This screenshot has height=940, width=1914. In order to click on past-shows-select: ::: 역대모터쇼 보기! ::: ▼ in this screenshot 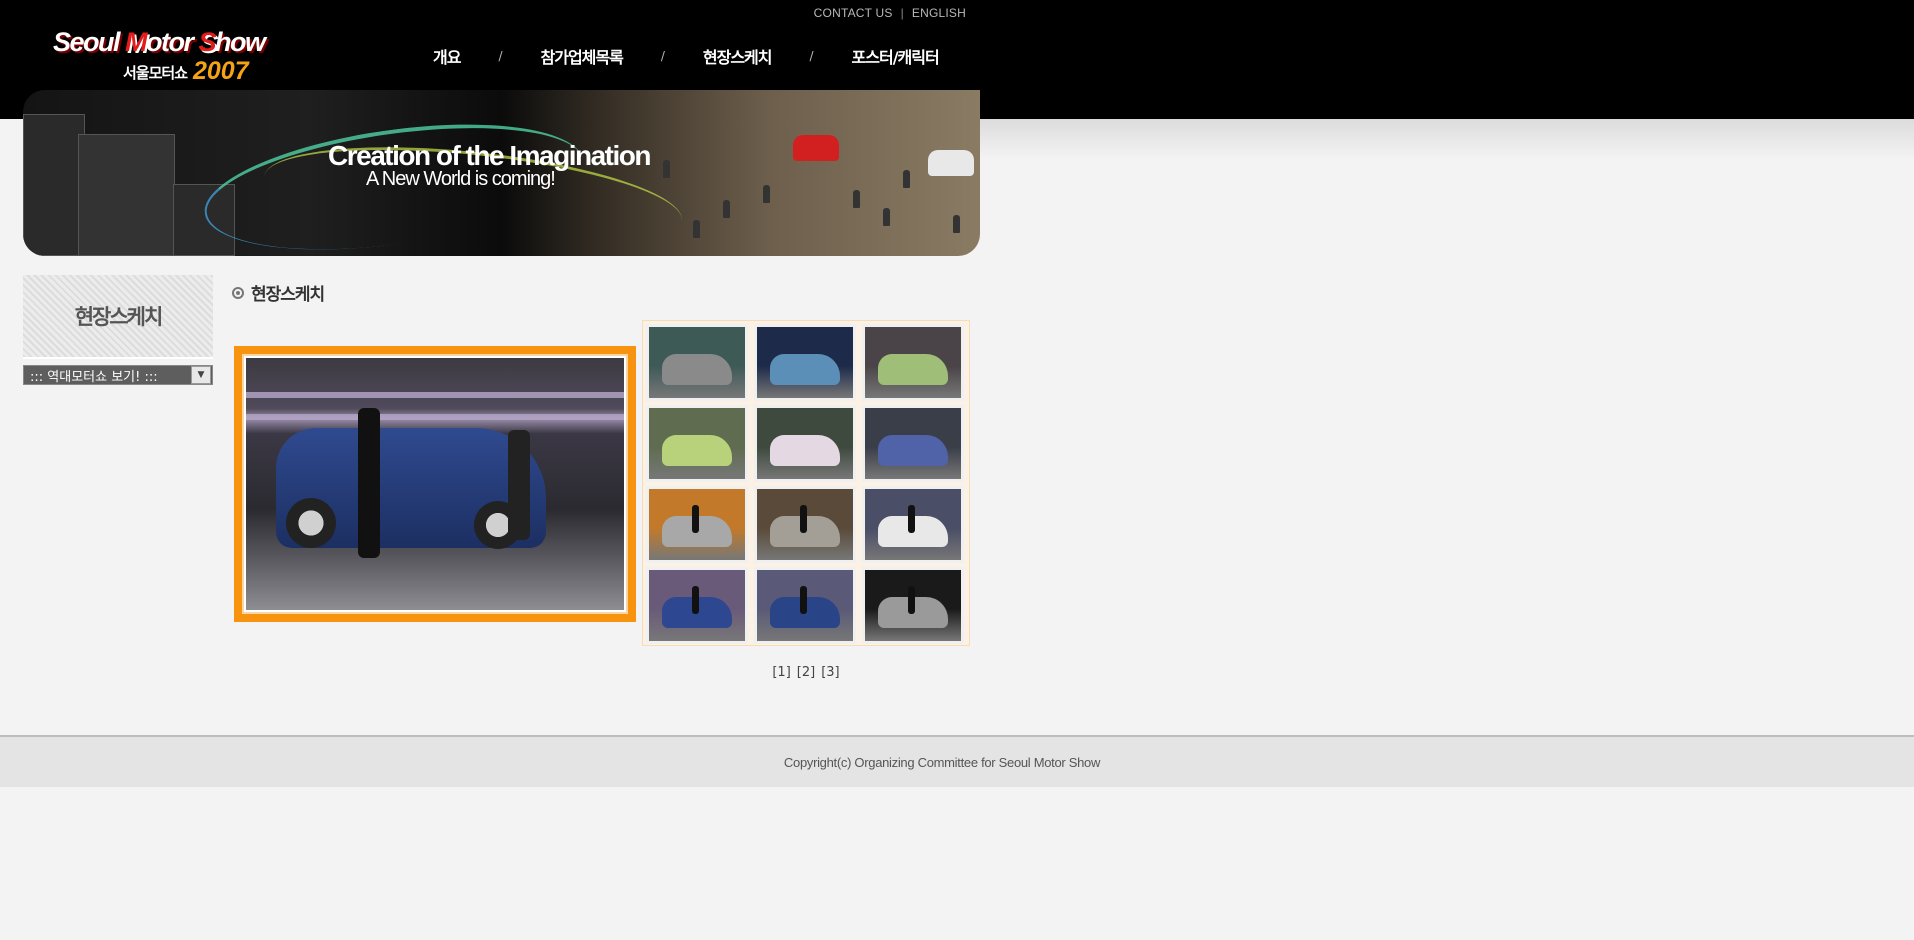, I will do `click(118, 375)`.